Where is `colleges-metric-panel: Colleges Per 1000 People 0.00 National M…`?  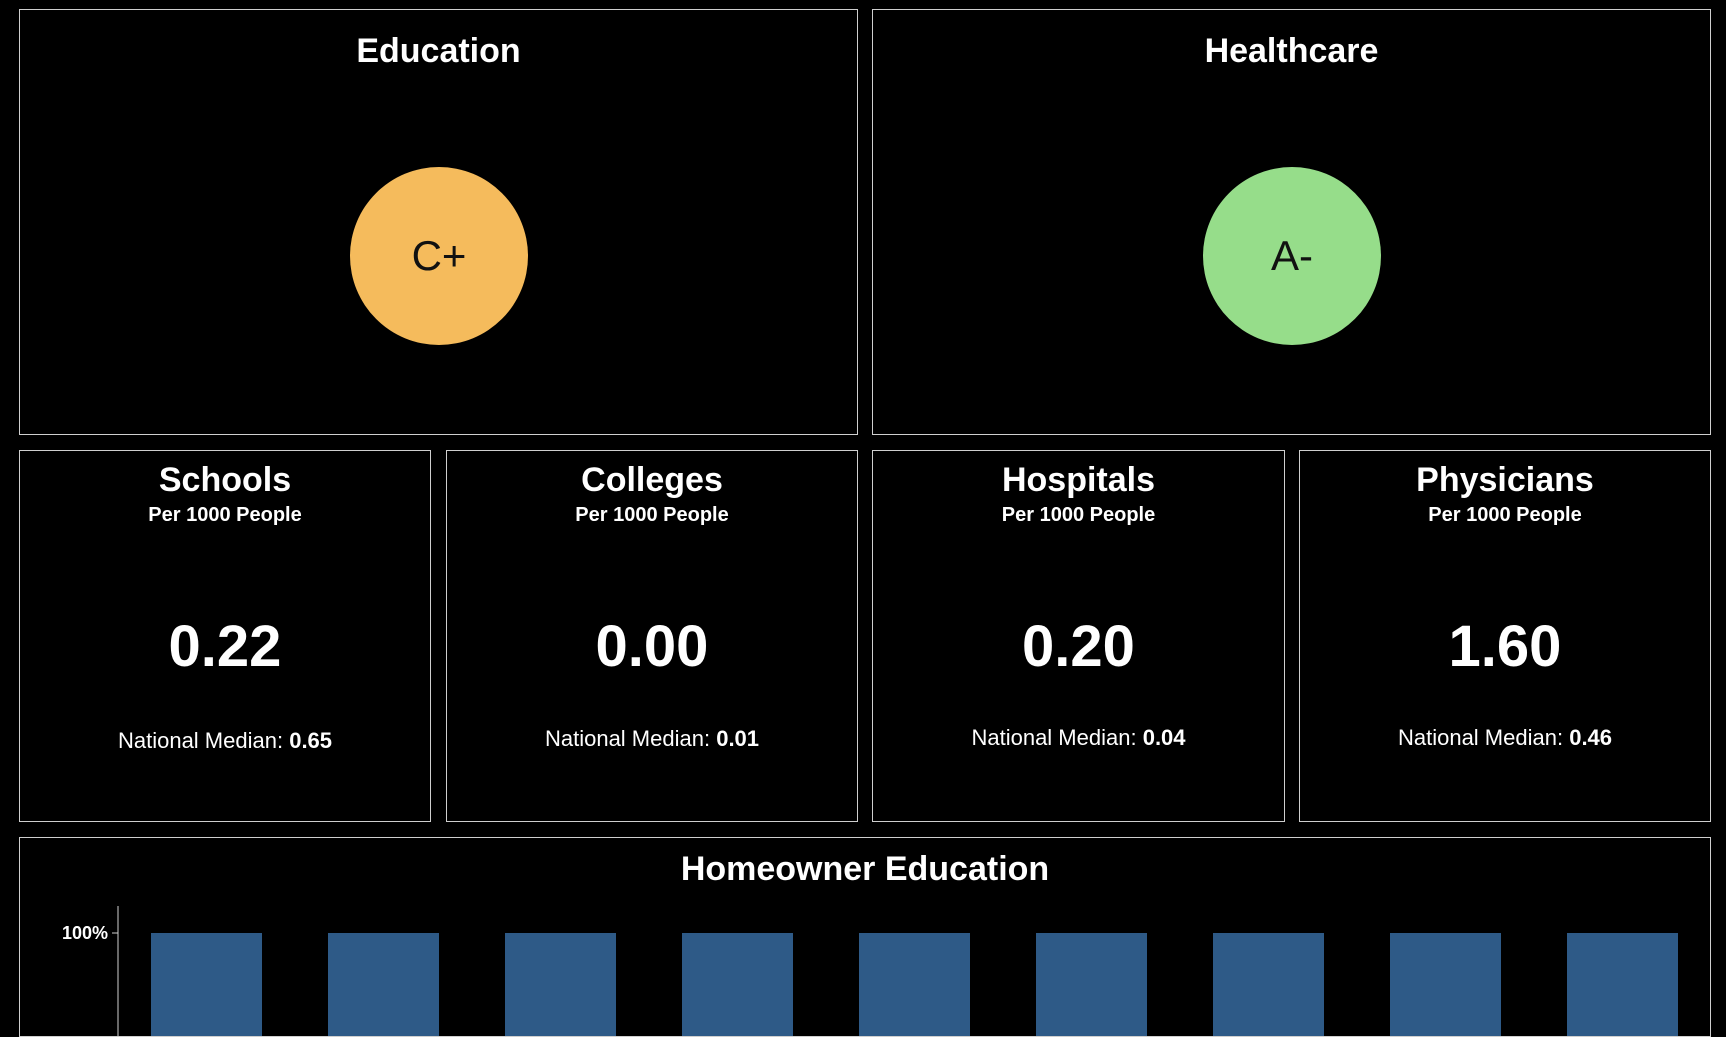 colleges-metric-panel: Colleges Per 1000 People 0.00 National M… is located at coordinates (652, 636).